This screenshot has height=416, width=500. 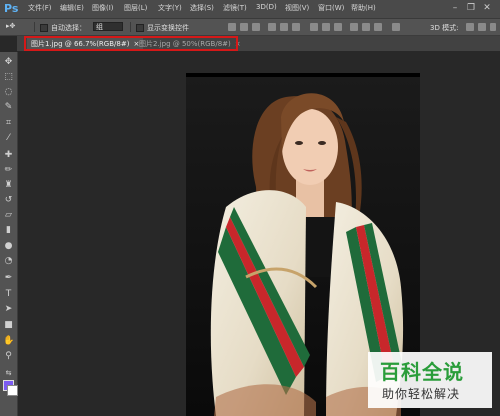 What do you see at coordinates (421, 394) in the screenshot?
I see `watermark-subtitle: 助你轻松解决` at bounding box center [421, 394].